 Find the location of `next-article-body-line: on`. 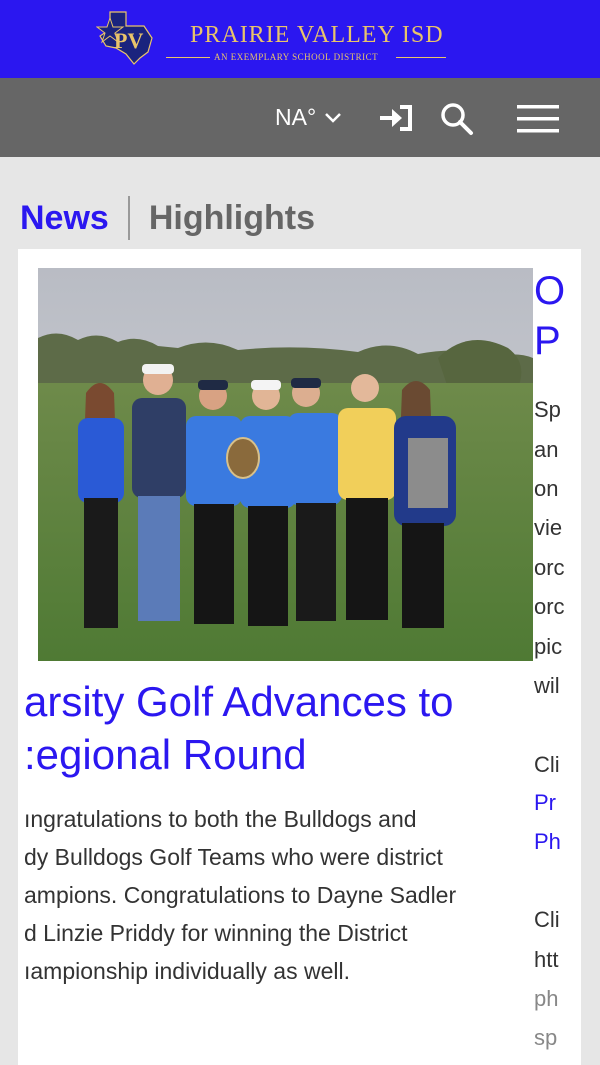

next-article-body-line: on is located at coordinates (546, 488).